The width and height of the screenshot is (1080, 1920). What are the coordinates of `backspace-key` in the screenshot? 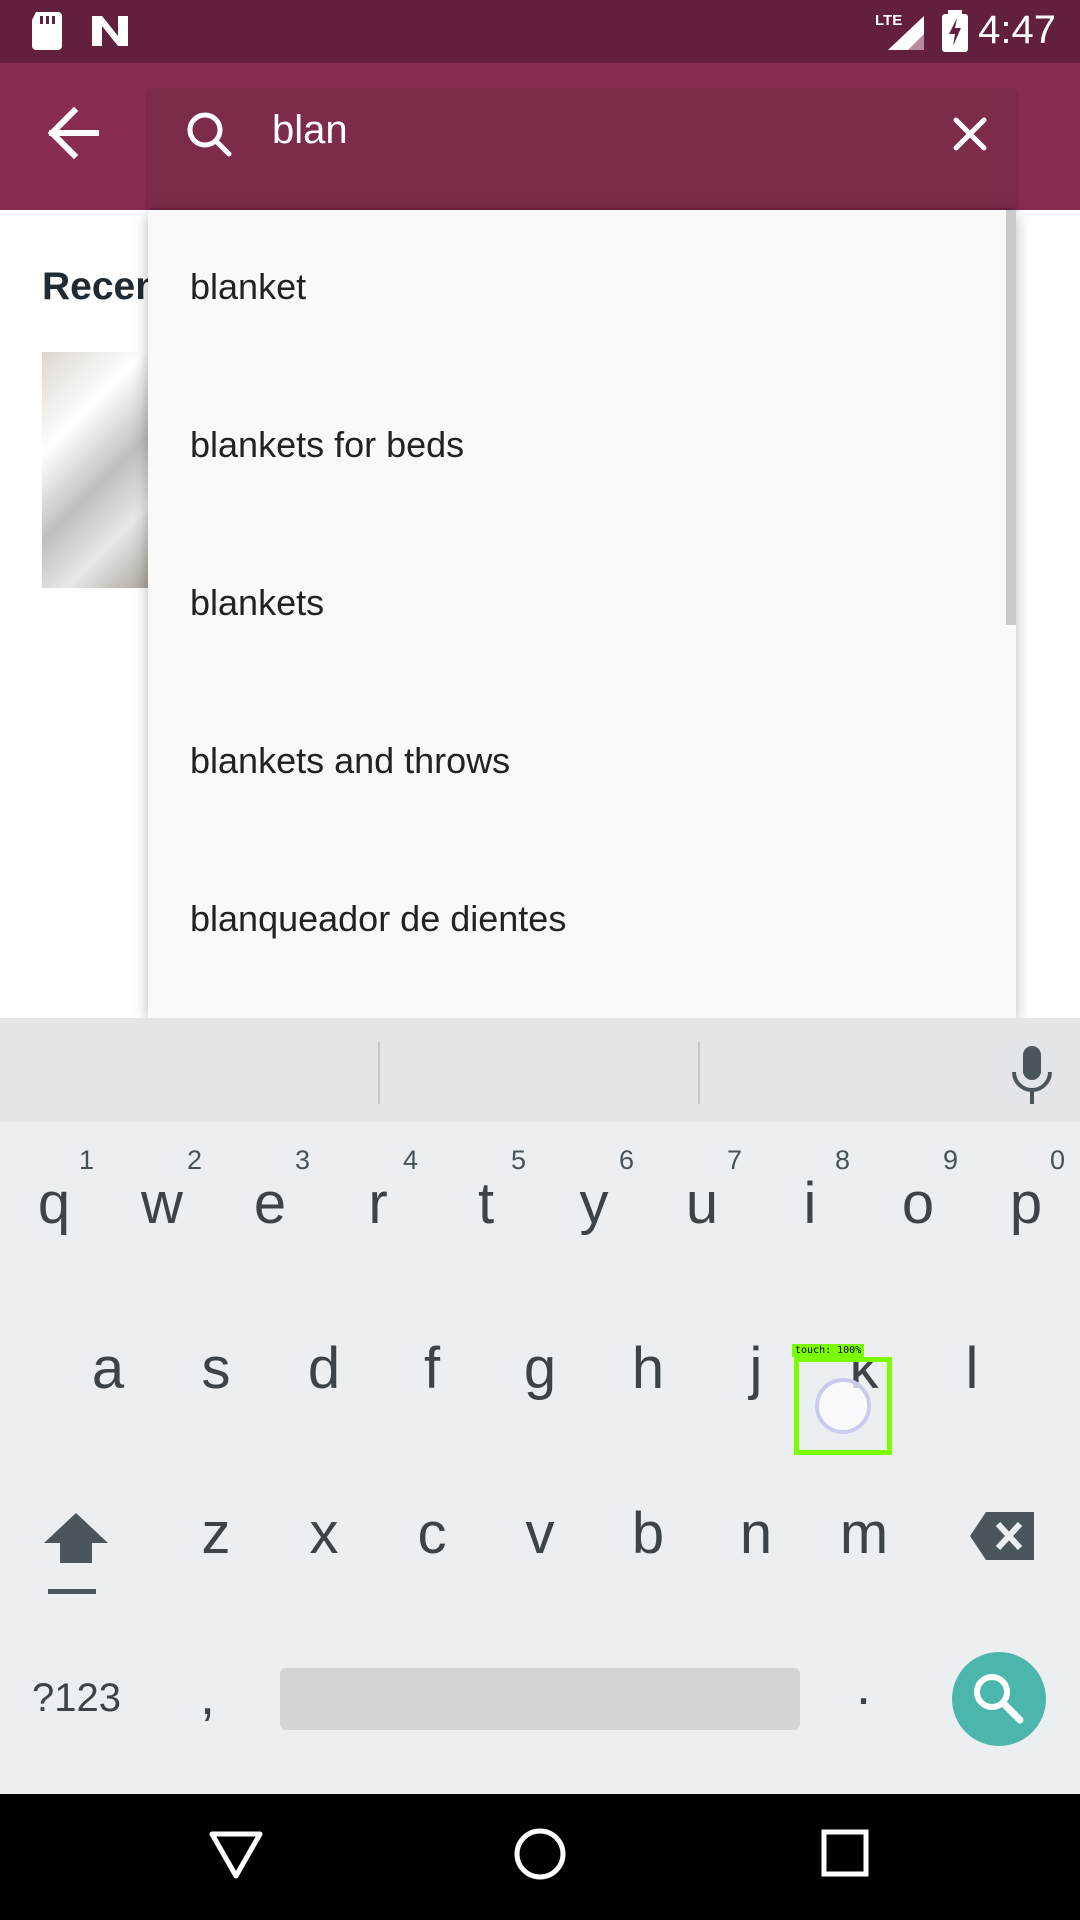 It's located at (1003, 1536).